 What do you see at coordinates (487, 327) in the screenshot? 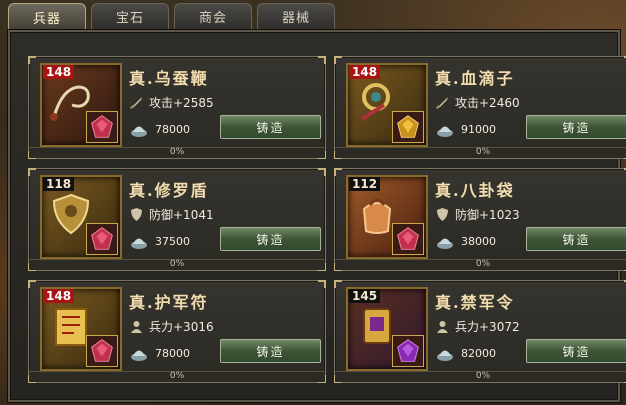
I see `stat-value: 兵力+3072` at bounding box center [487, 327].